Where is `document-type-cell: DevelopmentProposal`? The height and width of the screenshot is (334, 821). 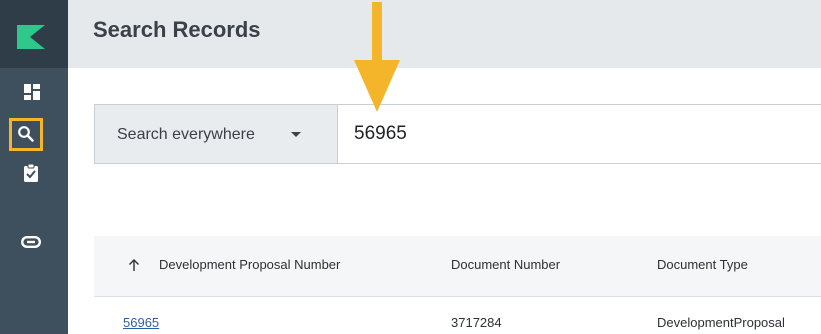 document-type-cell: DevelopmentProposal is located at coordinates (721, 322).